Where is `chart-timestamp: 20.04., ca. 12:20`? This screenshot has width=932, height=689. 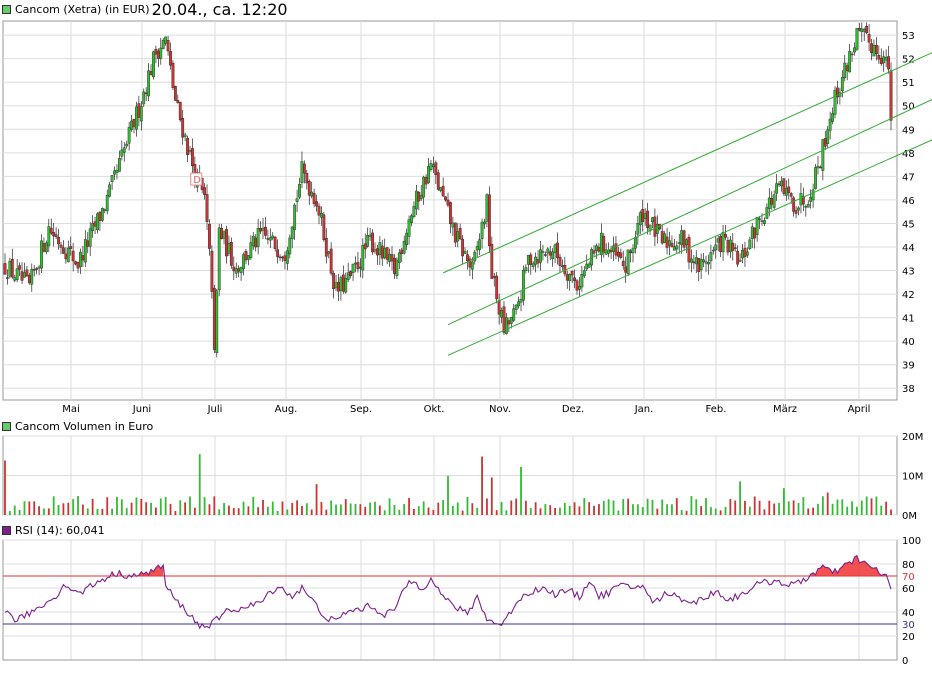 chart-timestamp: 20.04., ca. 12:20 is located at coordinates (219, 9).